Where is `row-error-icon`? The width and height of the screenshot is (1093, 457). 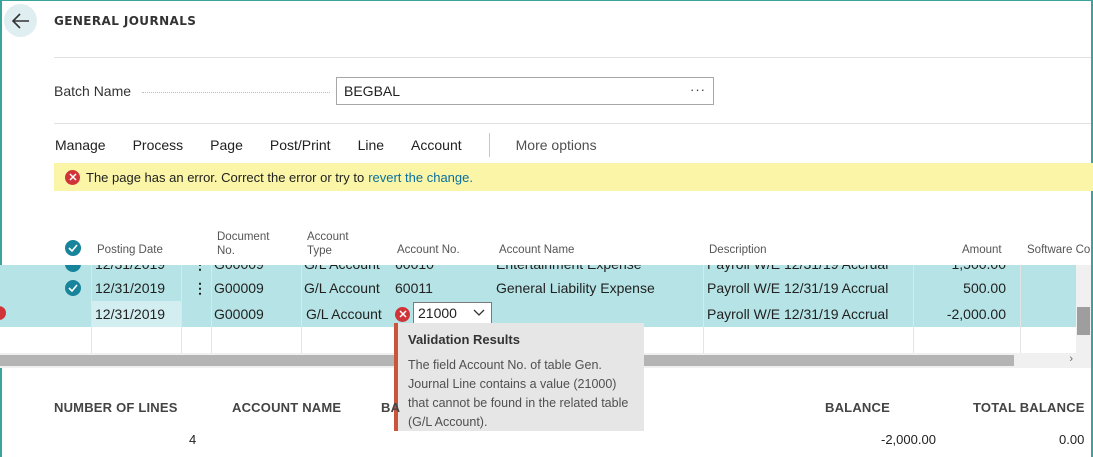
row-error-icon is located at coordinates (3, 313).